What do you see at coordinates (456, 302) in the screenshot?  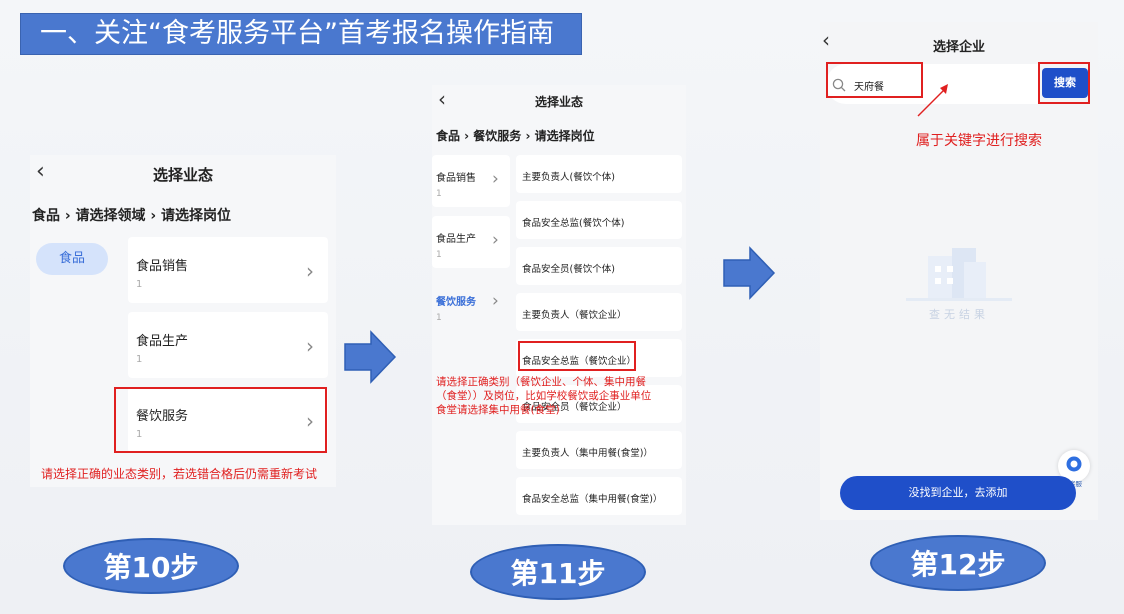 I see `left-item-label: 餐饮服务` at bounding box center [456, 302].